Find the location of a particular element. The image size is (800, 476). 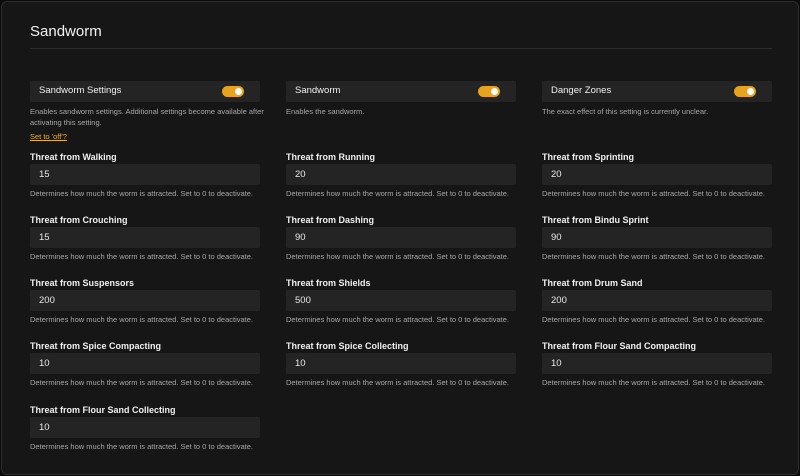

toggle-sandworm: Sandworm is located at coordinates (401, 91).